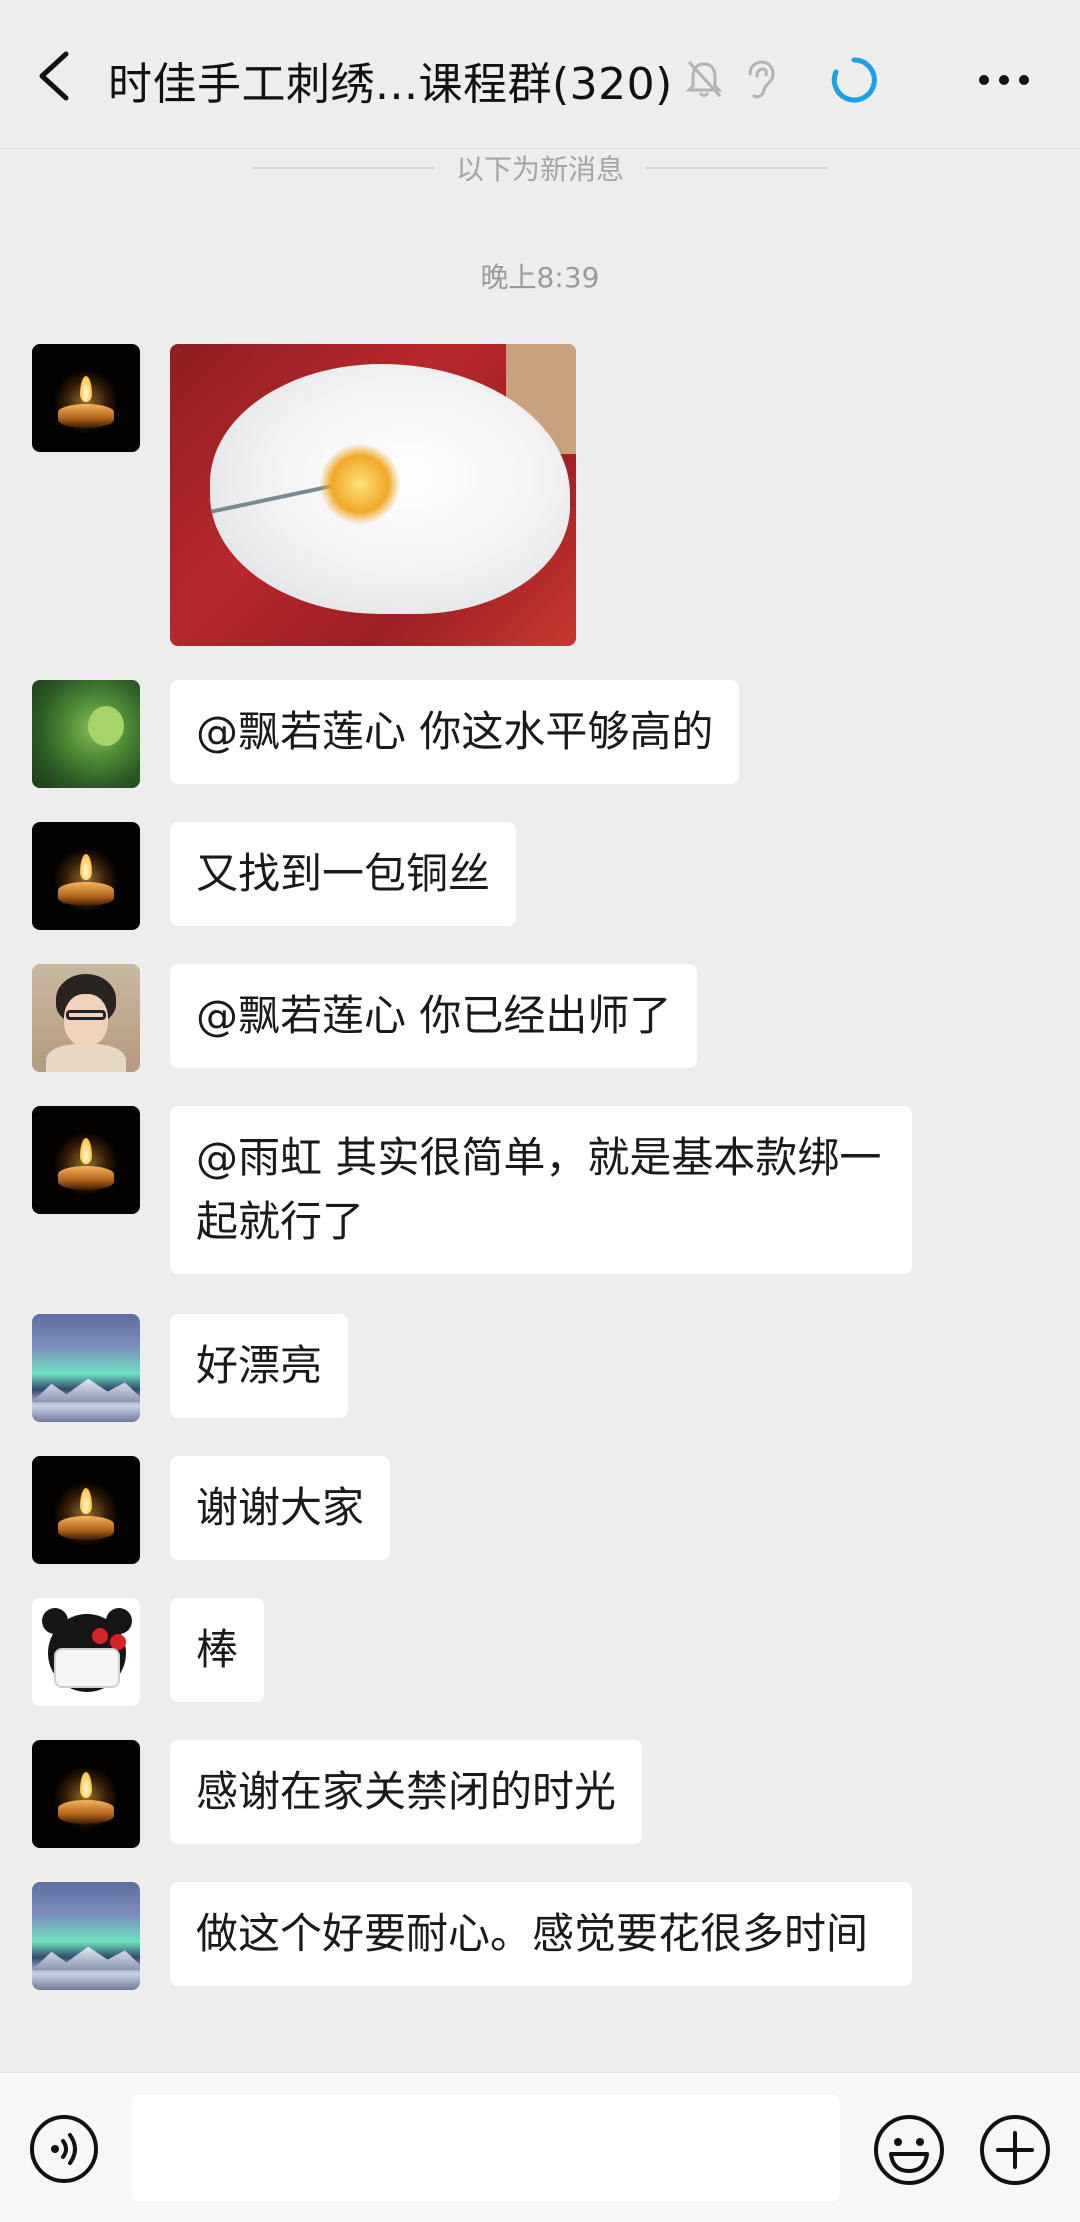  I want to click on message-bubble: 做这个好要耐心。感觉要花很多时间, so click(541, 1934).